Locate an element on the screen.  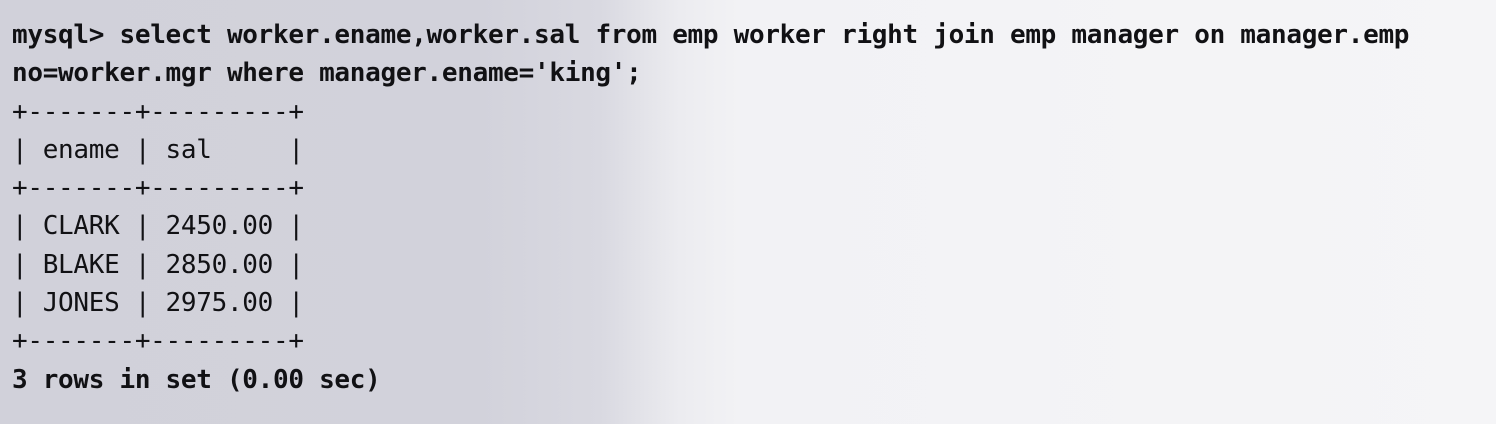
result-status: 3 rows in set (0.00 sec) is located at coordinates (196, 379).